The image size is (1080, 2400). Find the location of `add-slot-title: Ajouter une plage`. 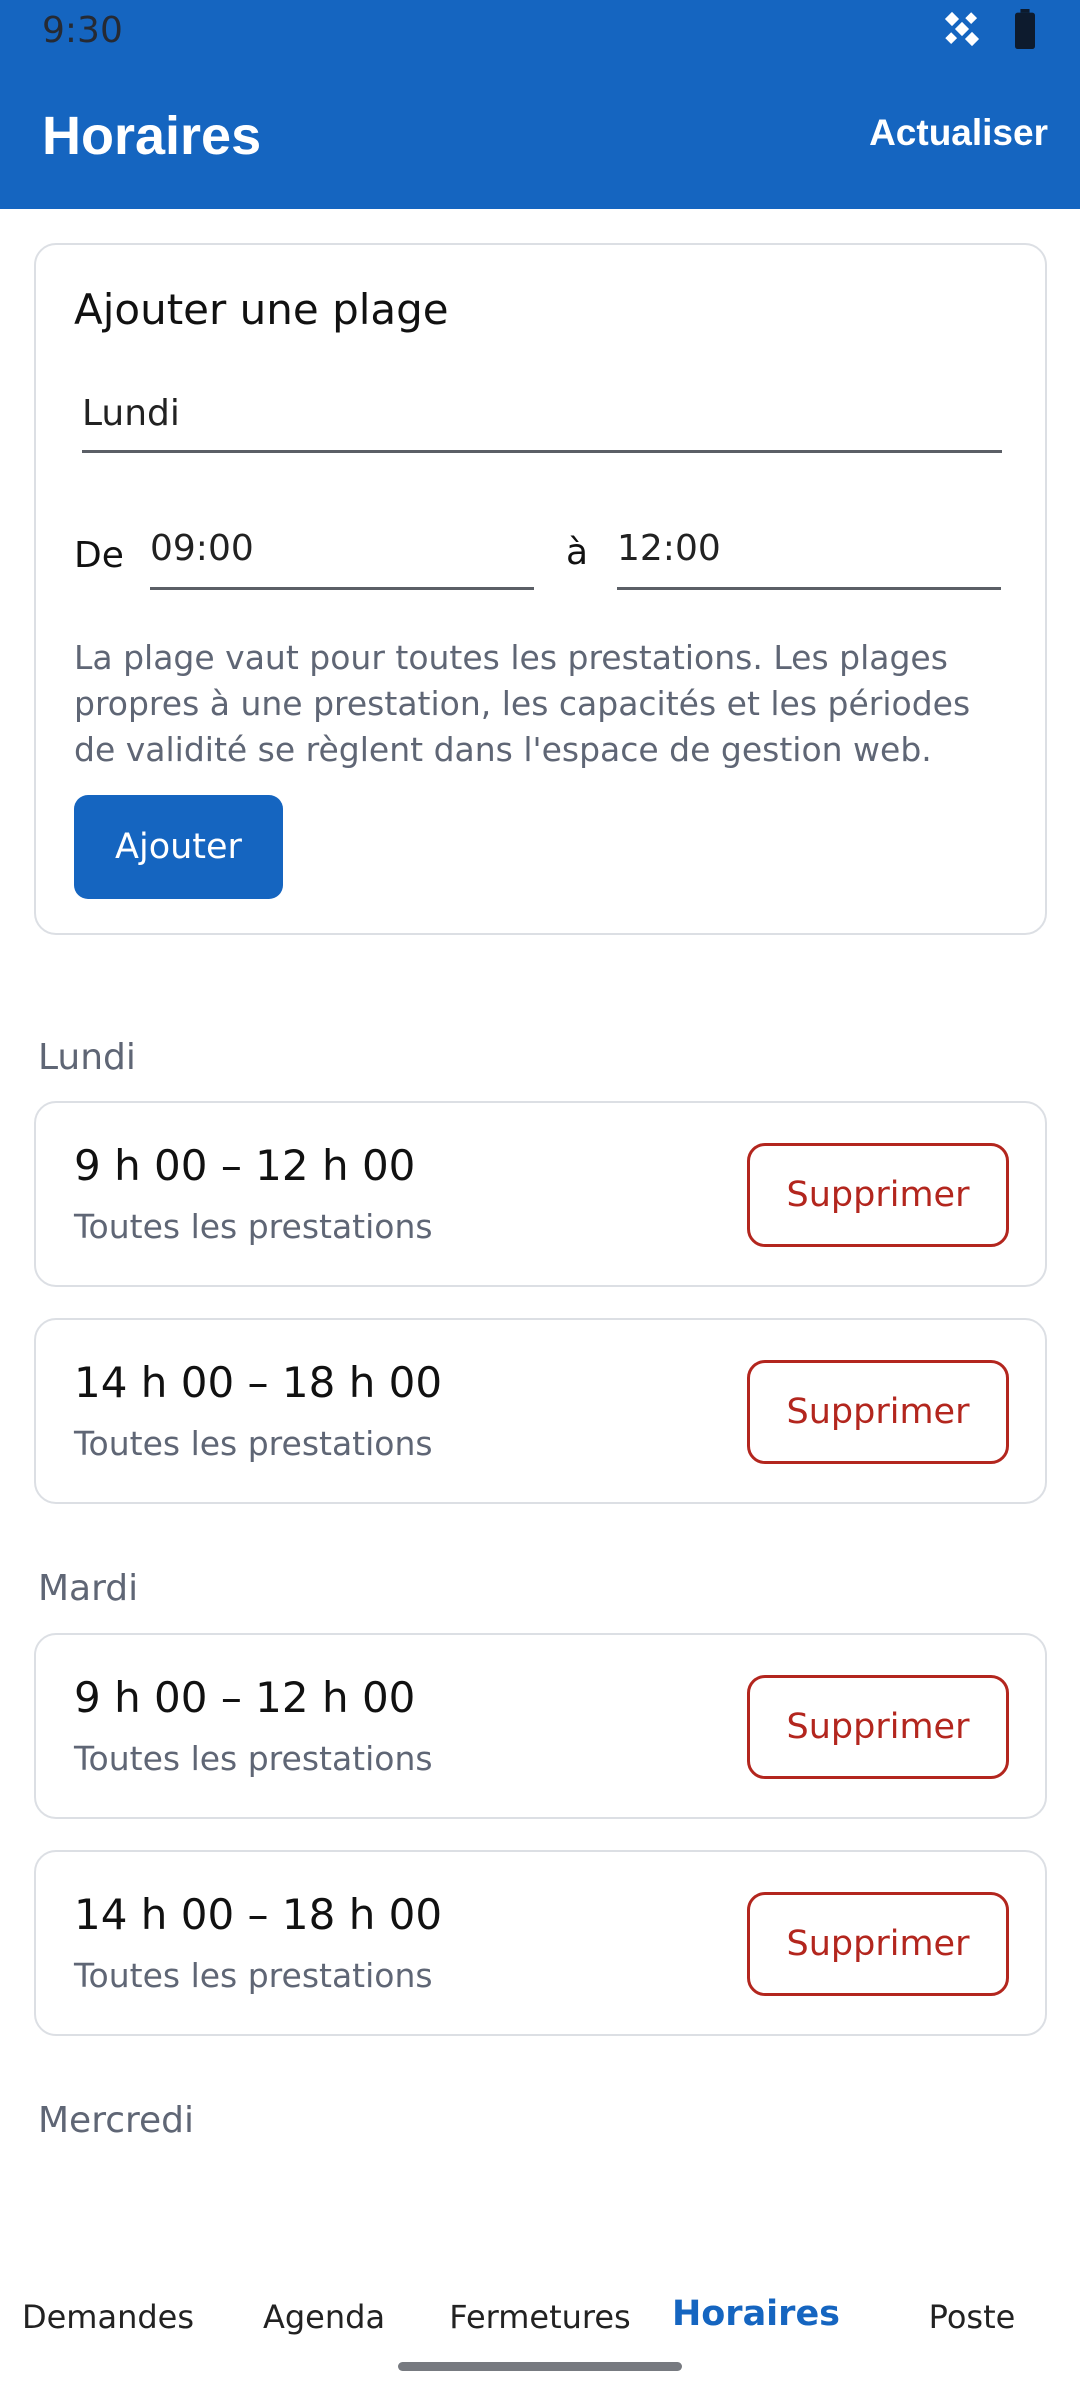

add-slot-title: Ajouter une plage is located at coordinates (261, 309).